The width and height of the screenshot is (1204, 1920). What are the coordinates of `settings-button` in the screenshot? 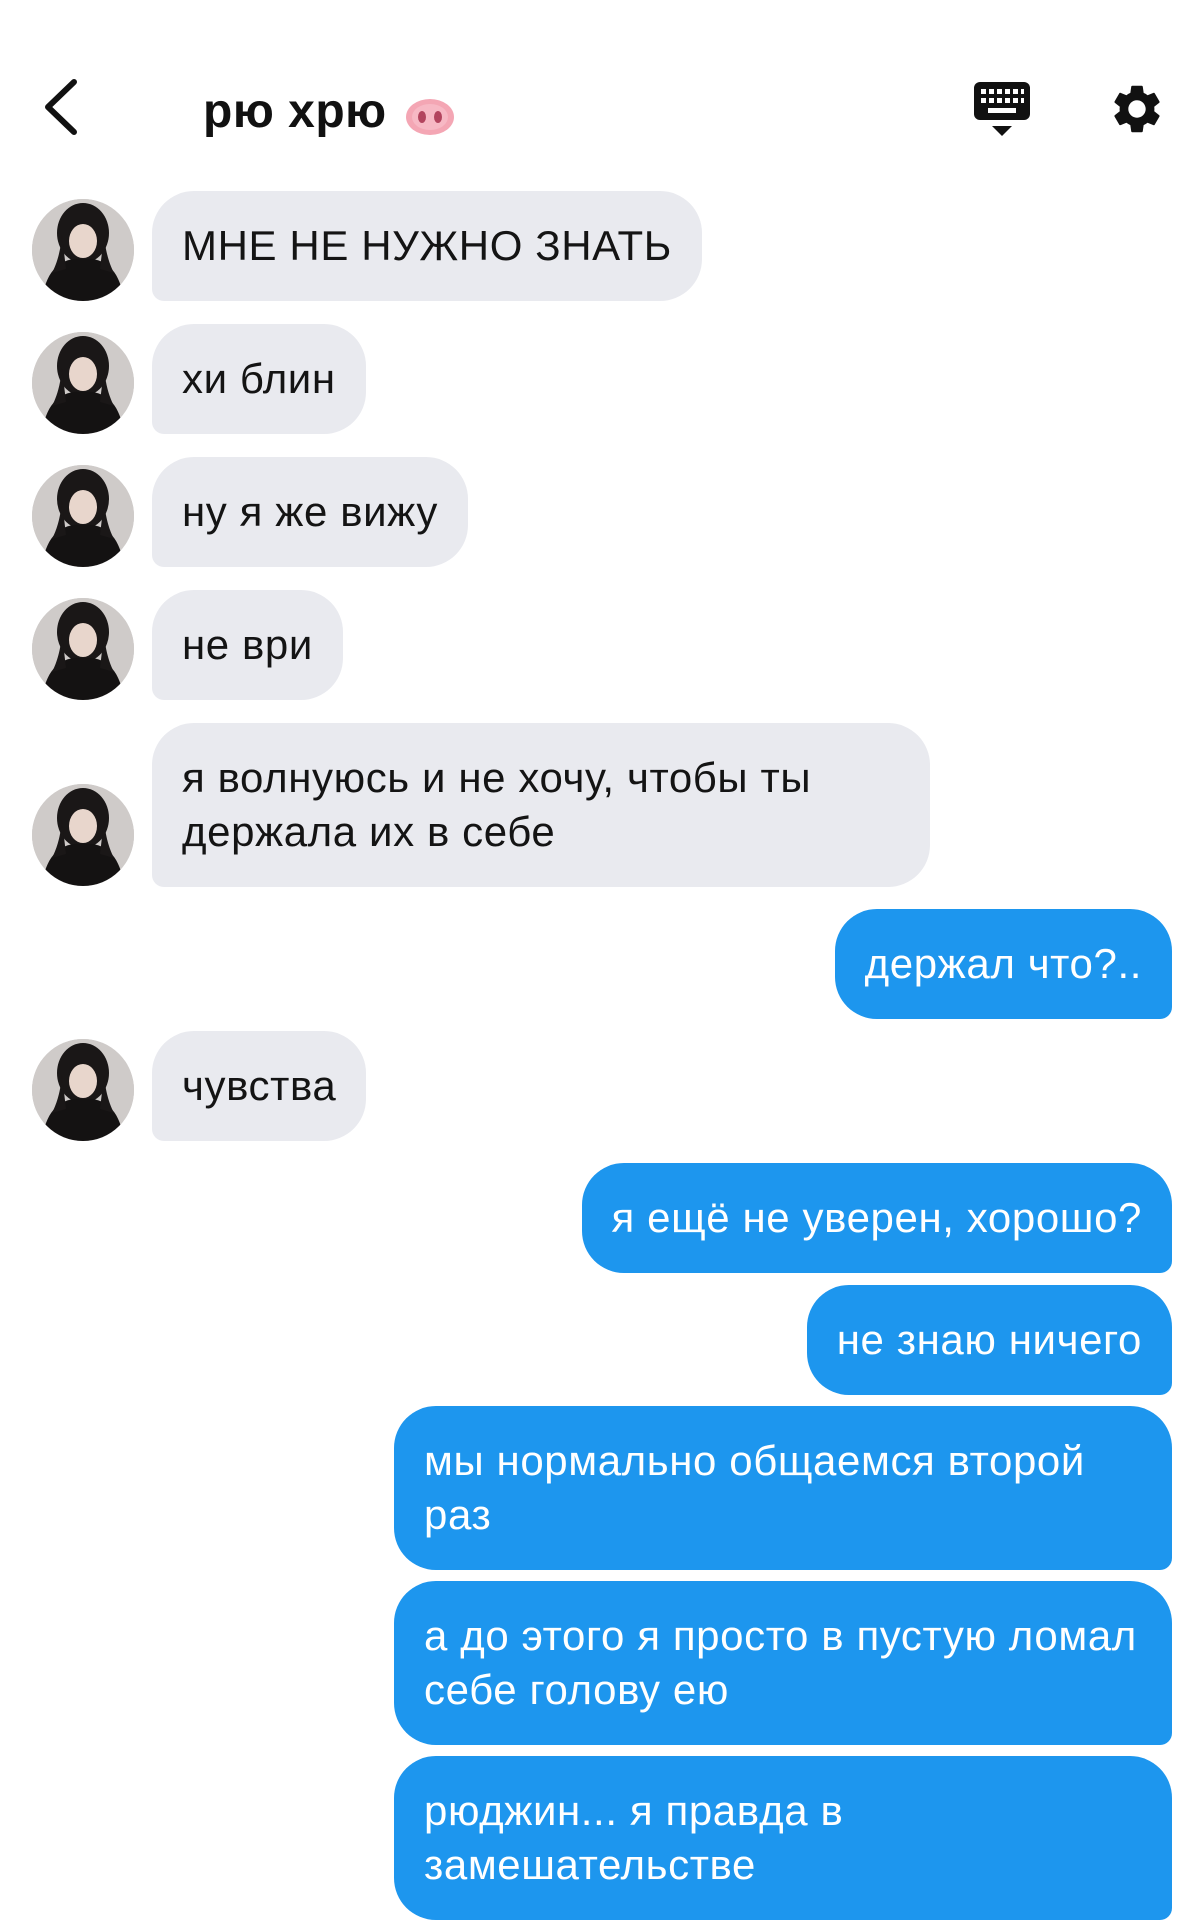 It's located at (1137, 109).